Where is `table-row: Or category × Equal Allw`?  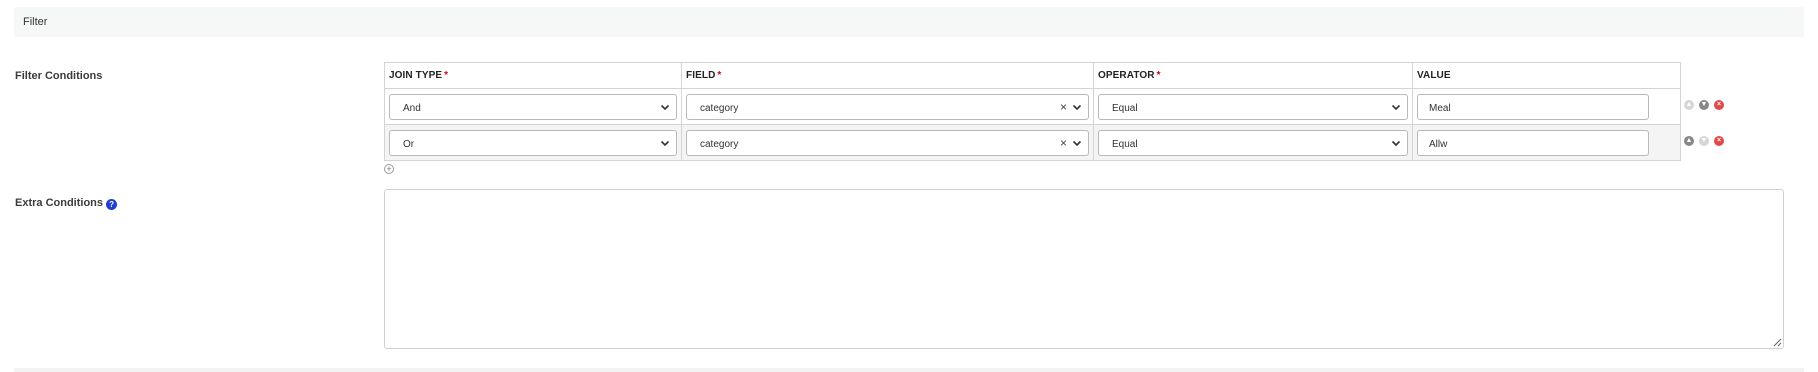
table-row: Or category × Equal Allw is located at coordinates (1032, 142).